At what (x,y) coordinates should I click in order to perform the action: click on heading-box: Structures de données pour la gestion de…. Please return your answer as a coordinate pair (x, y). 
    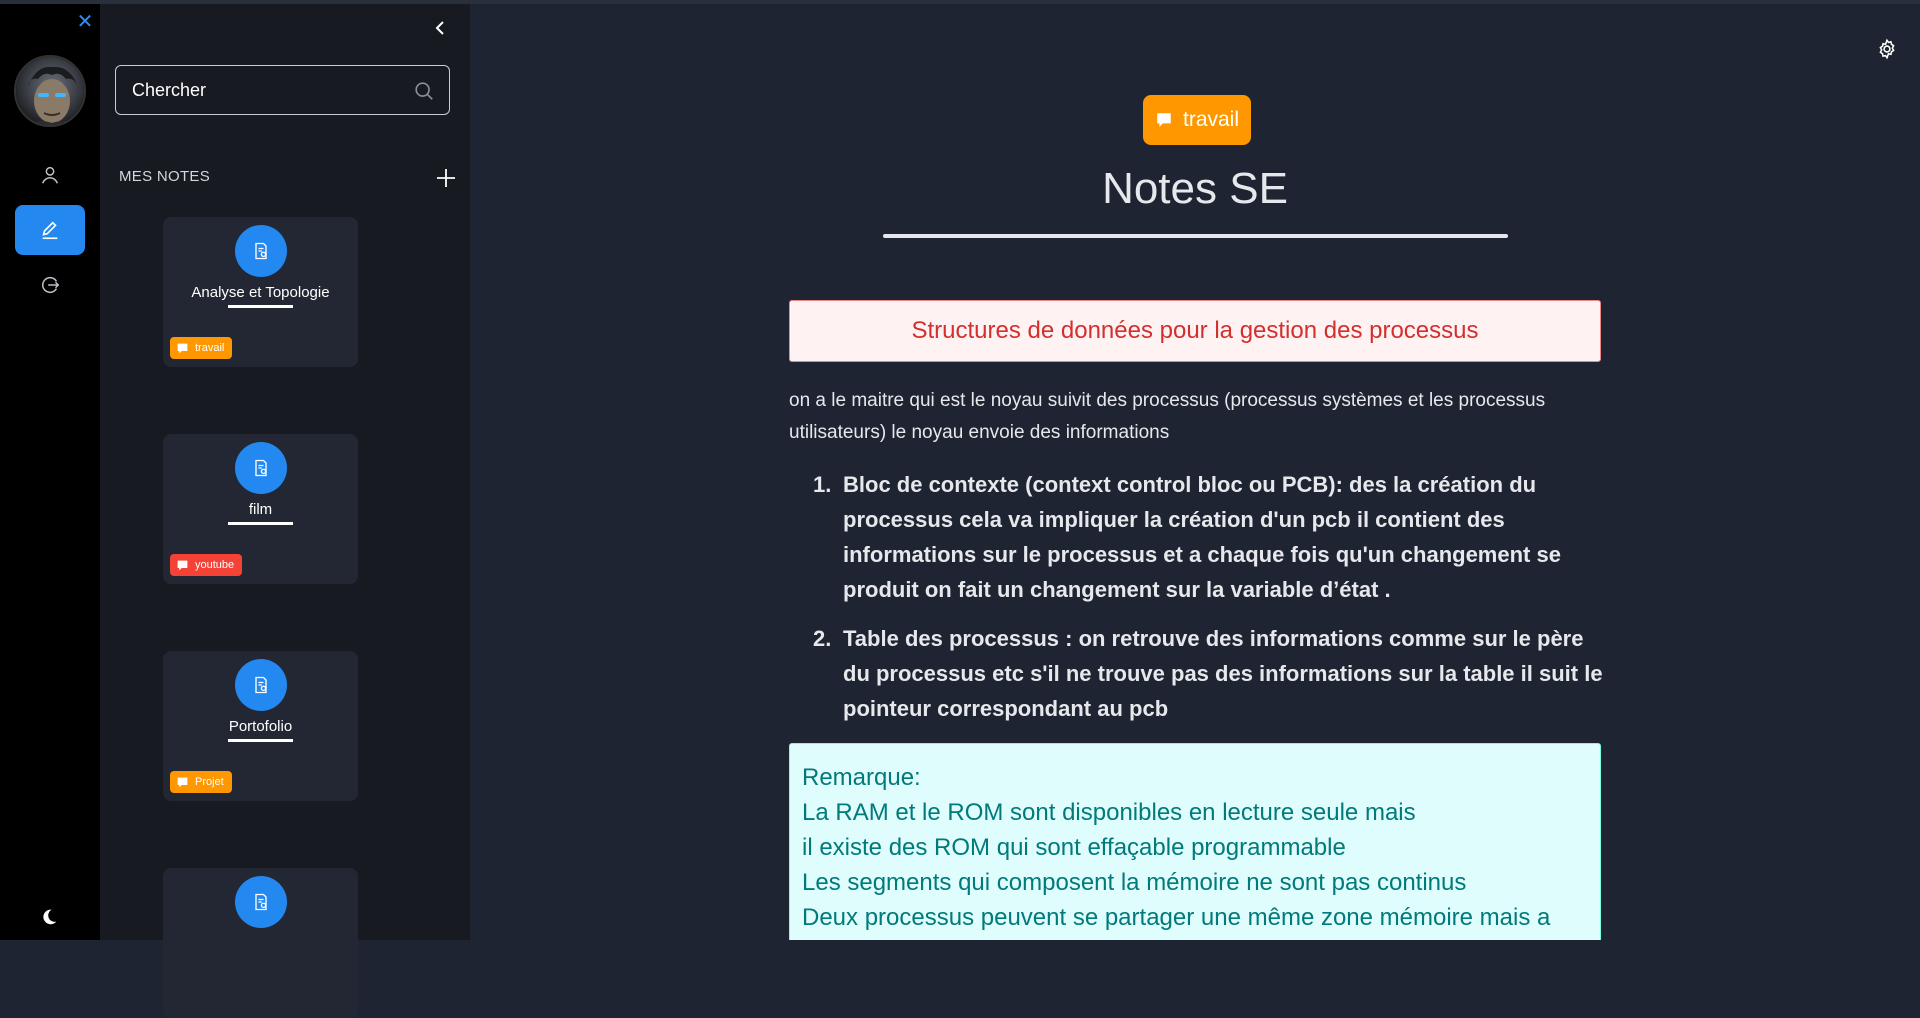
    Looking at the image, I should click on (1195, 331).